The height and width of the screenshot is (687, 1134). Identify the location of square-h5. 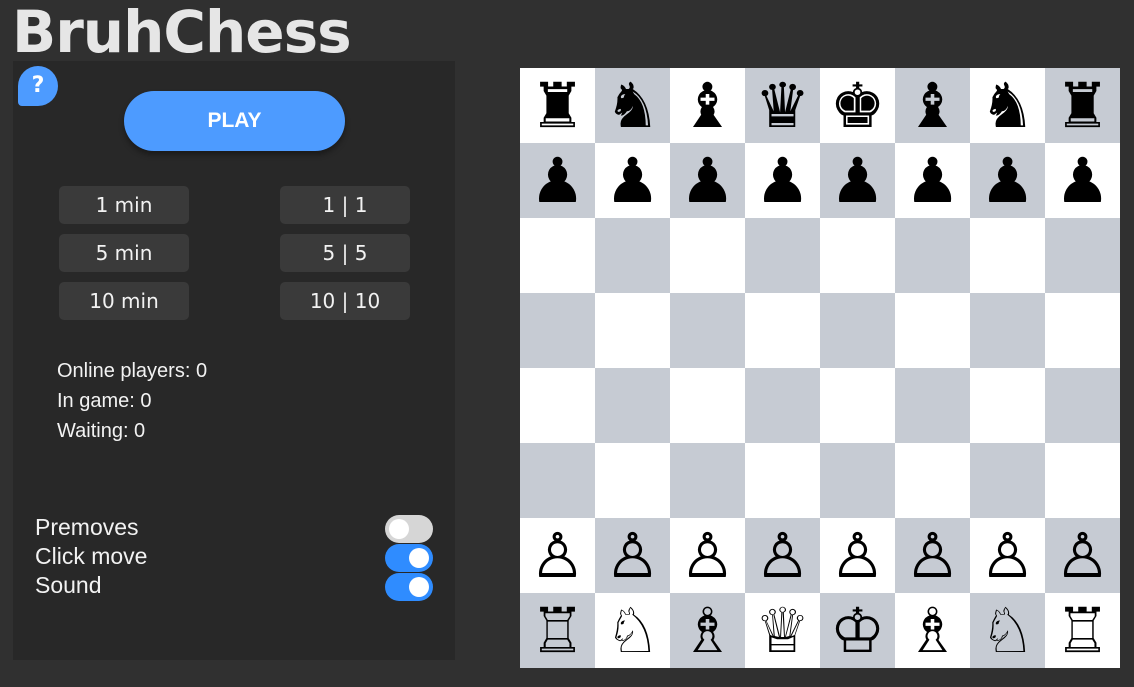
(1082, 330).